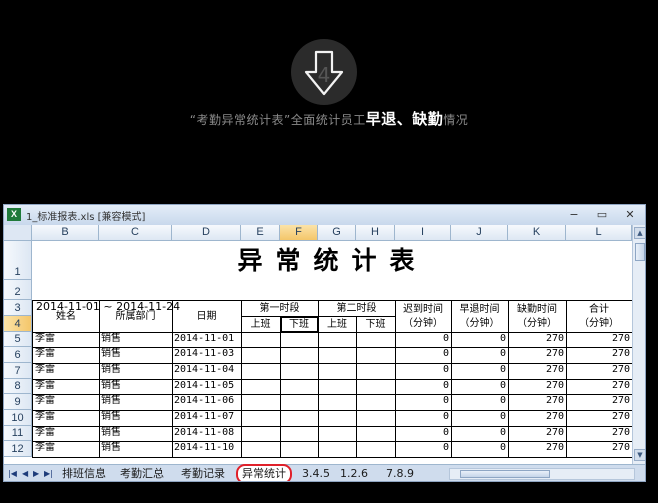 The image size is (658, 503). Describe the element at coordinates (479, 233) in the screenshot. I see `column-header-j: J` at that location.